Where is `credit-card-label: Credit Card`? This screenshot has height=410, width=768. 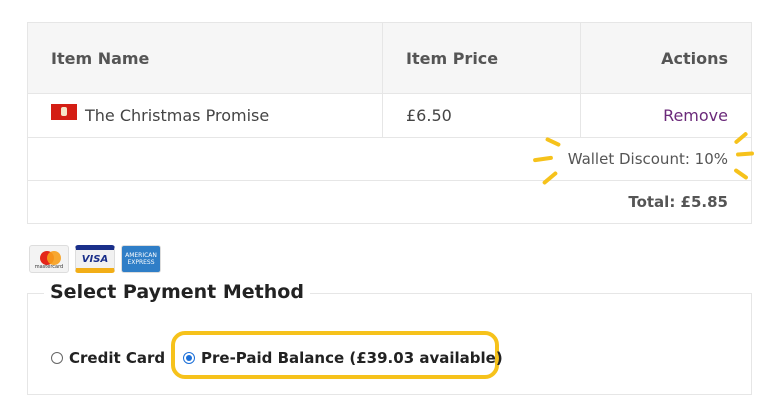 credit-card-label: Credit Card is located at coordinates (117, 358).